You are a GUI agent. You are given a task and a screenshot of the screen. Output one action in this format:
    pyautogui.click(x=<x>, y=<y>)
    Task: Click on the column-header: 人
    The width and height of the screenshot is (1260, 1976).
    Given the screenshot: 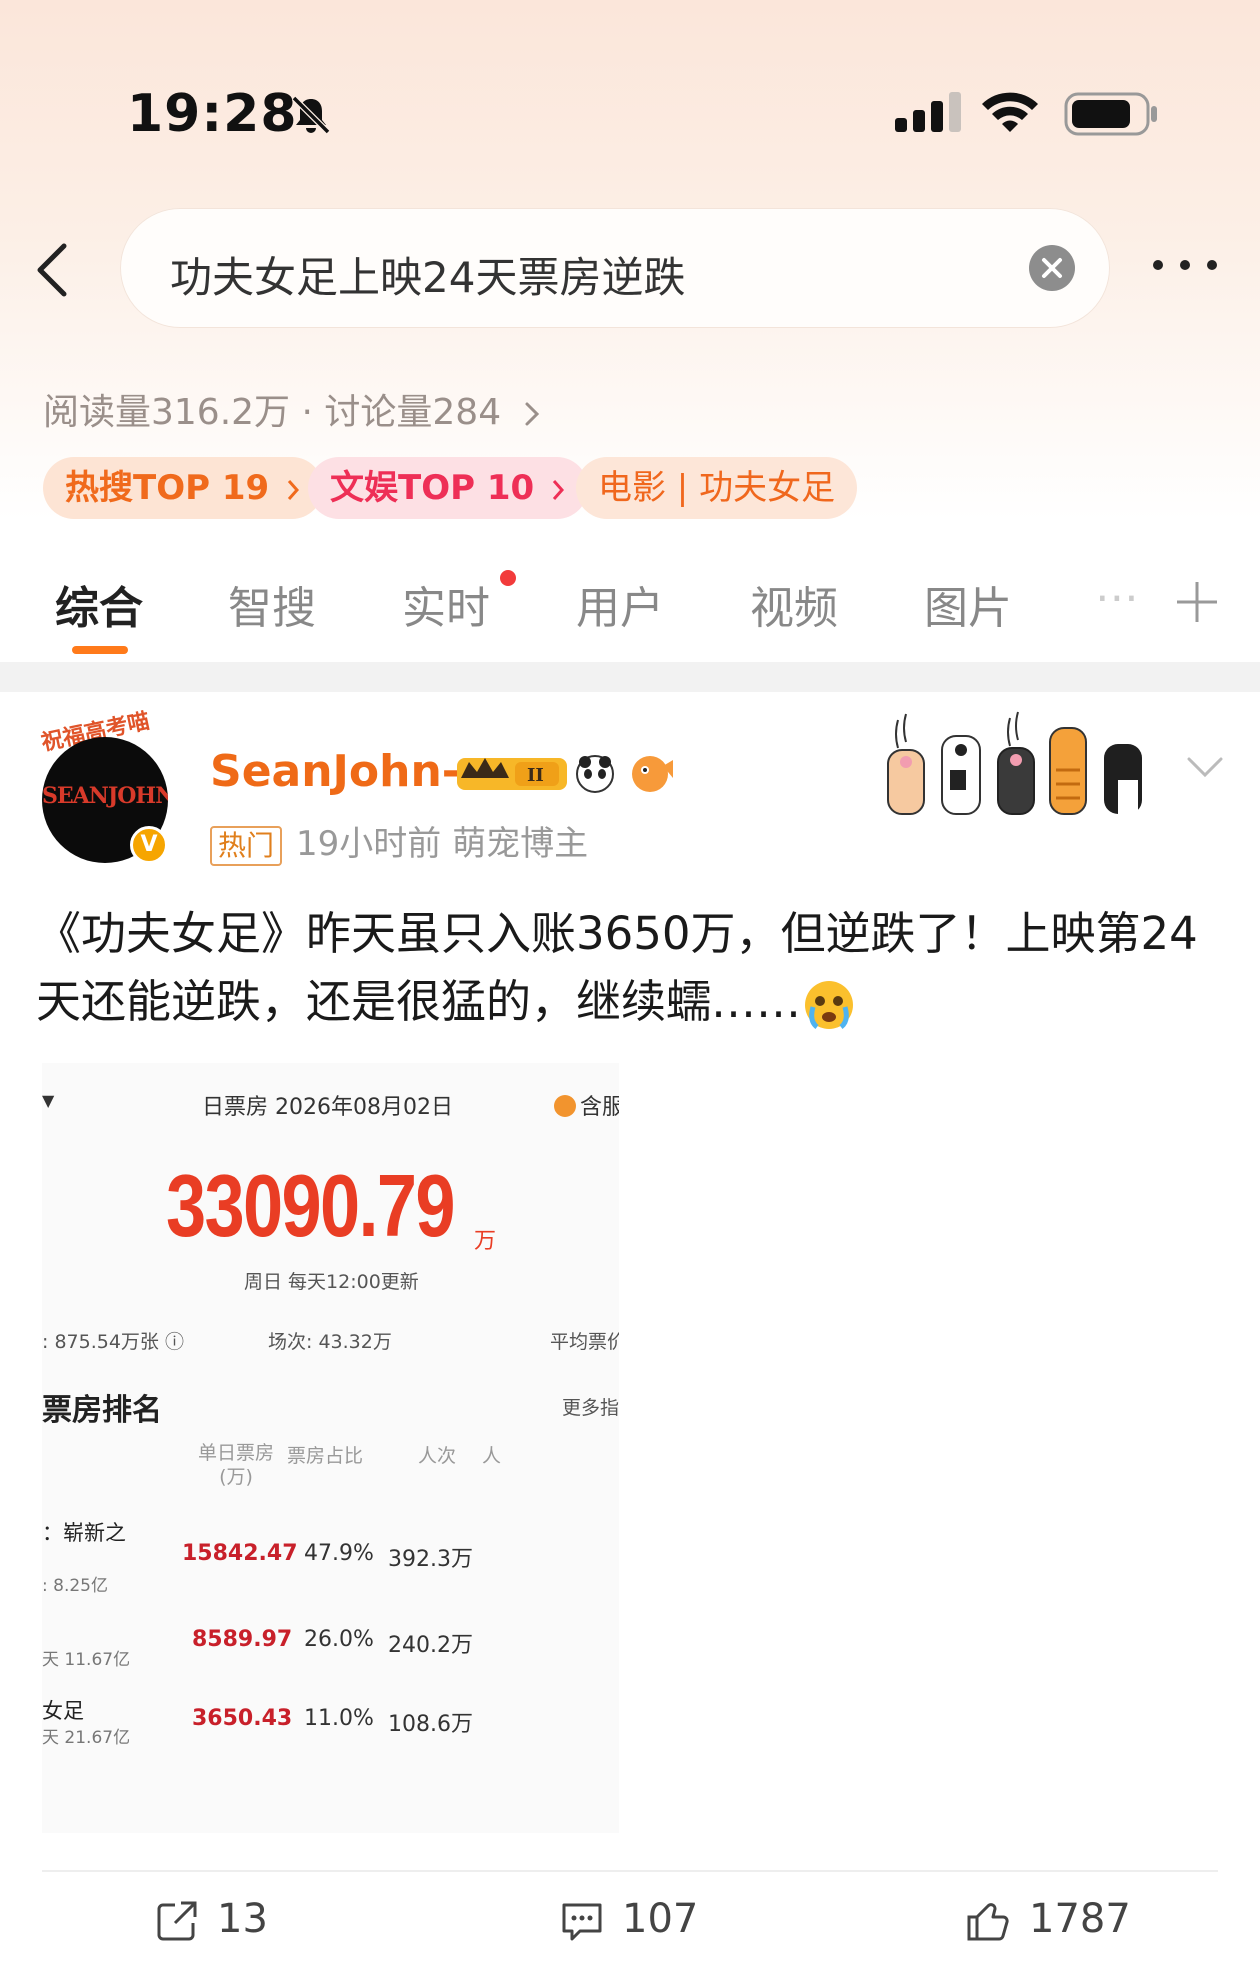 What is the action you would take?
    pyautogui.click(x=492, y=1456)
    